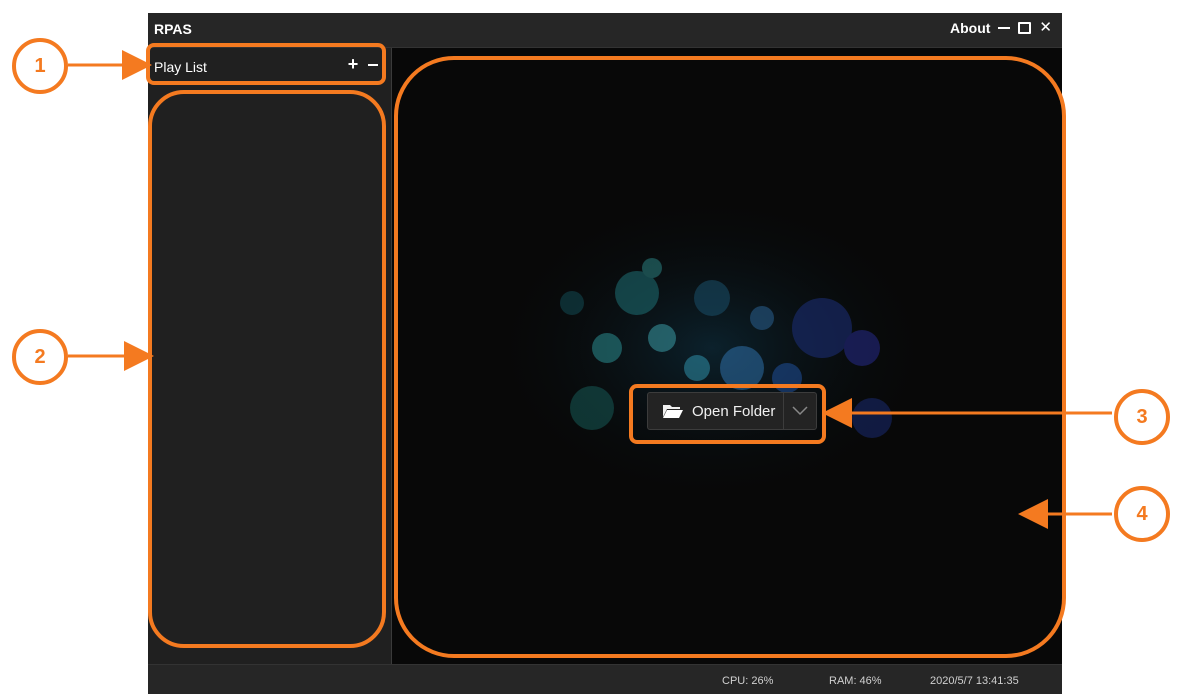  I want to click on window-controls: About ✕, so click(1001, 28).